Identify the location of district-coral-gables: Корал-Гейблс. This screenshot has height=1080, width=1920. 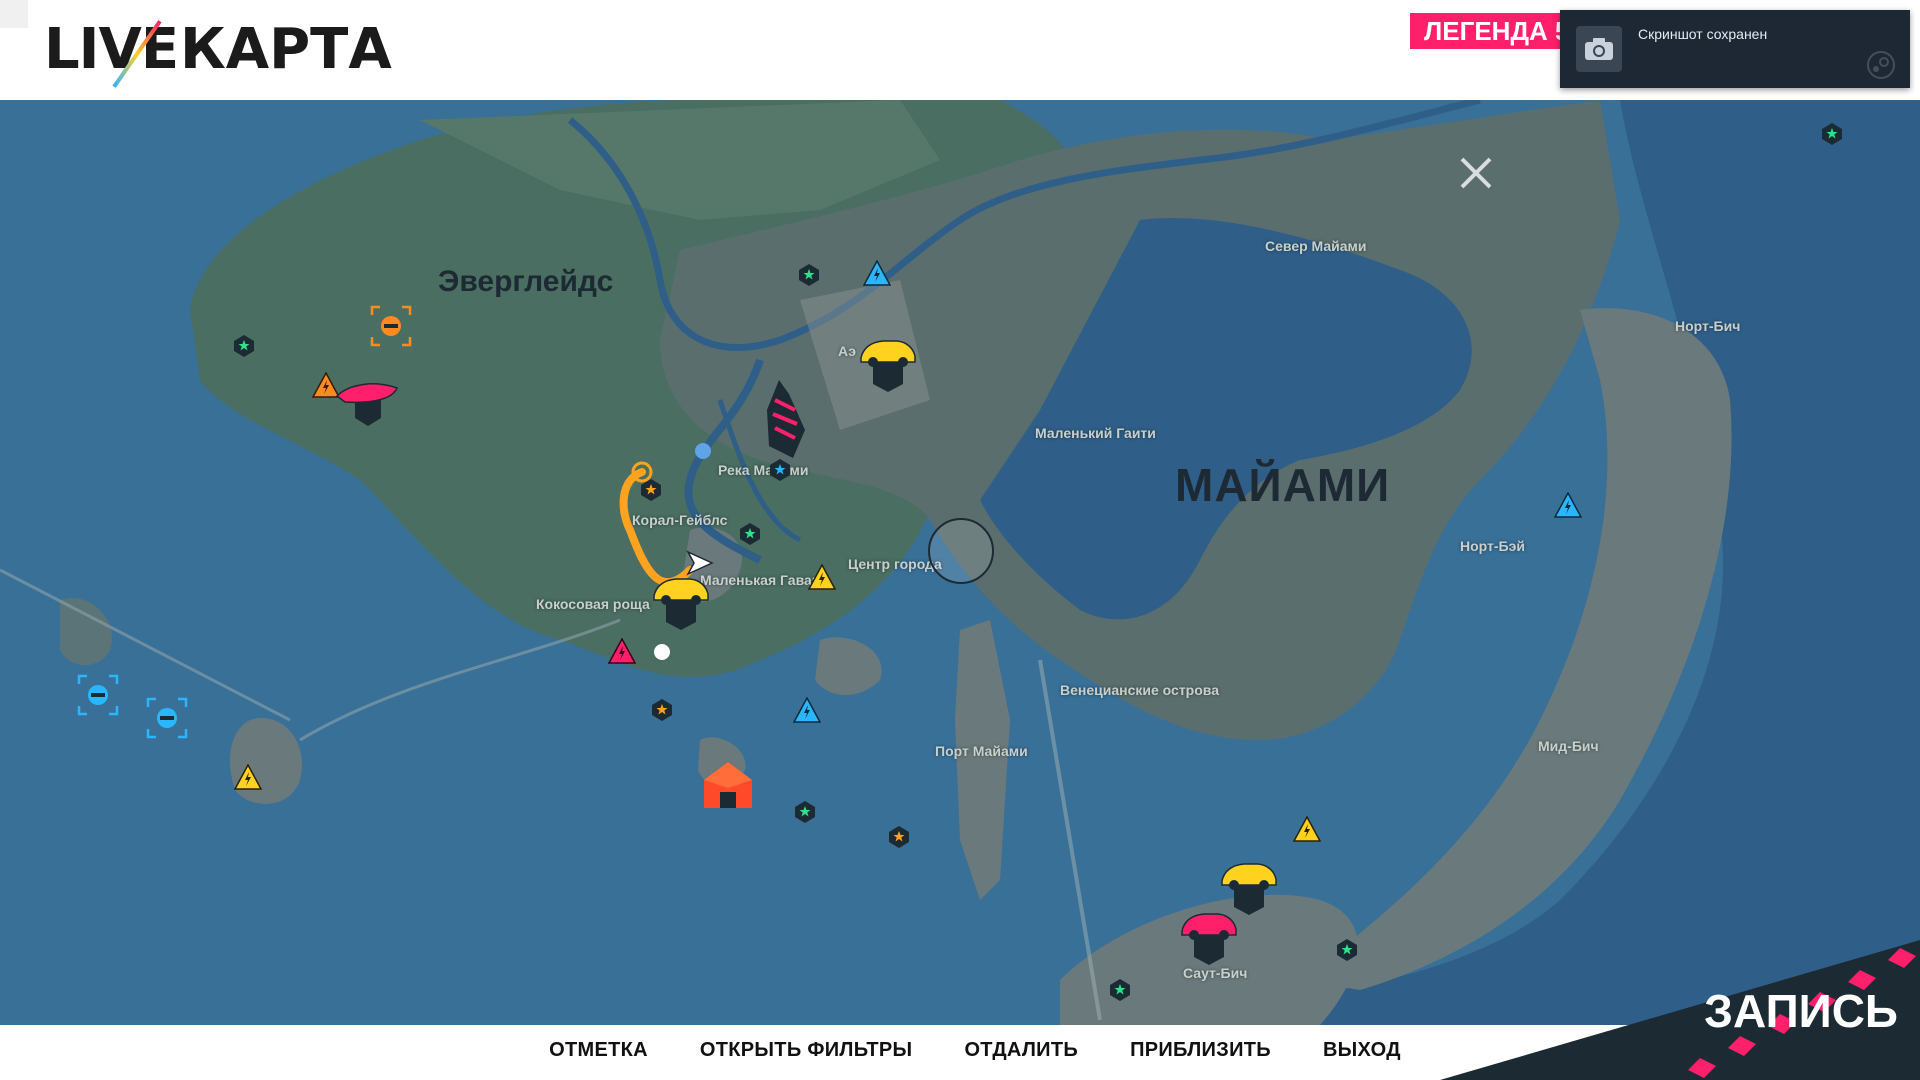
(680, 520).